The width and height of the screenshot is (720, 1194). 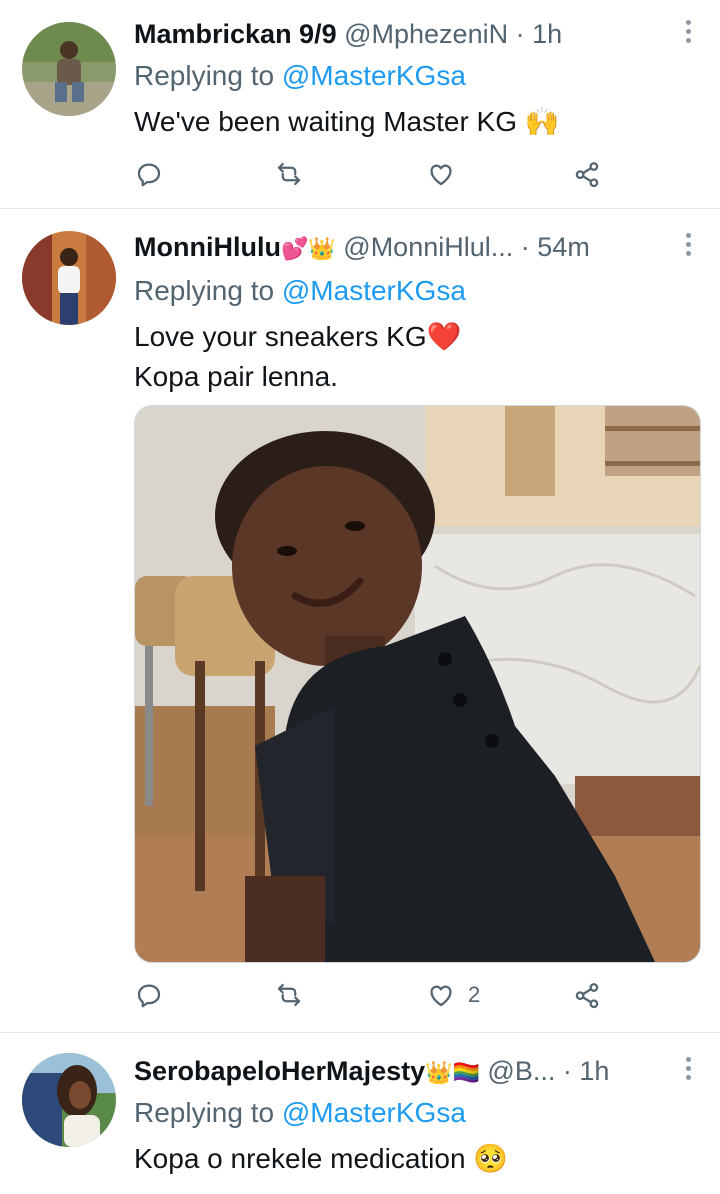 What do you see at coordinates (426, 34) in the screenshot?
I see `user-handle: @MphezeniN` at bounding box center [426, 34].